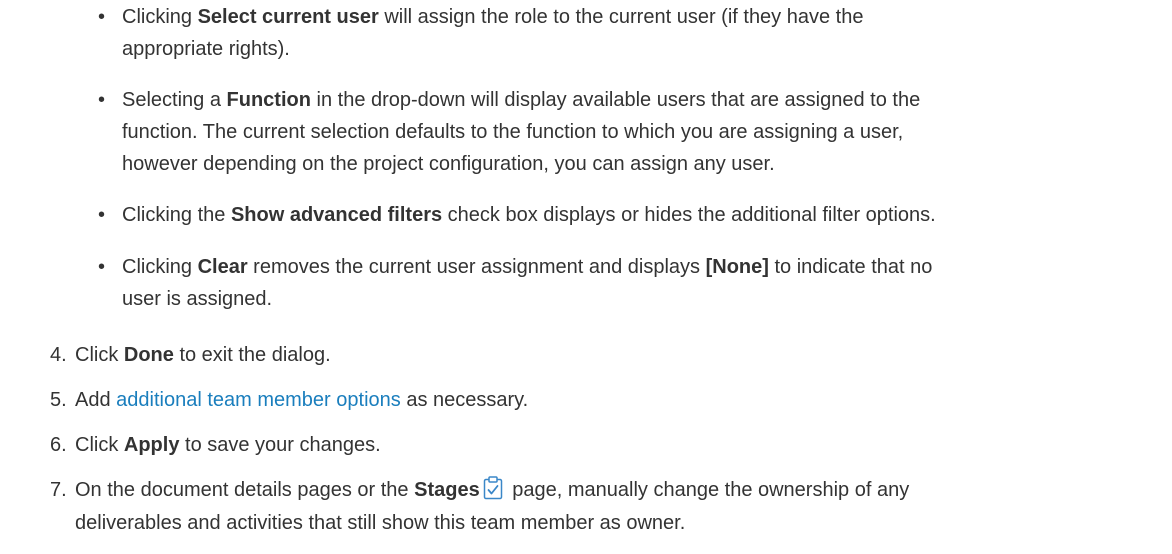  What do you see at coordinates (336, 215) in the screenshot?
I see `ui-term: Show advanced filters` at bounding box center [336, 215].